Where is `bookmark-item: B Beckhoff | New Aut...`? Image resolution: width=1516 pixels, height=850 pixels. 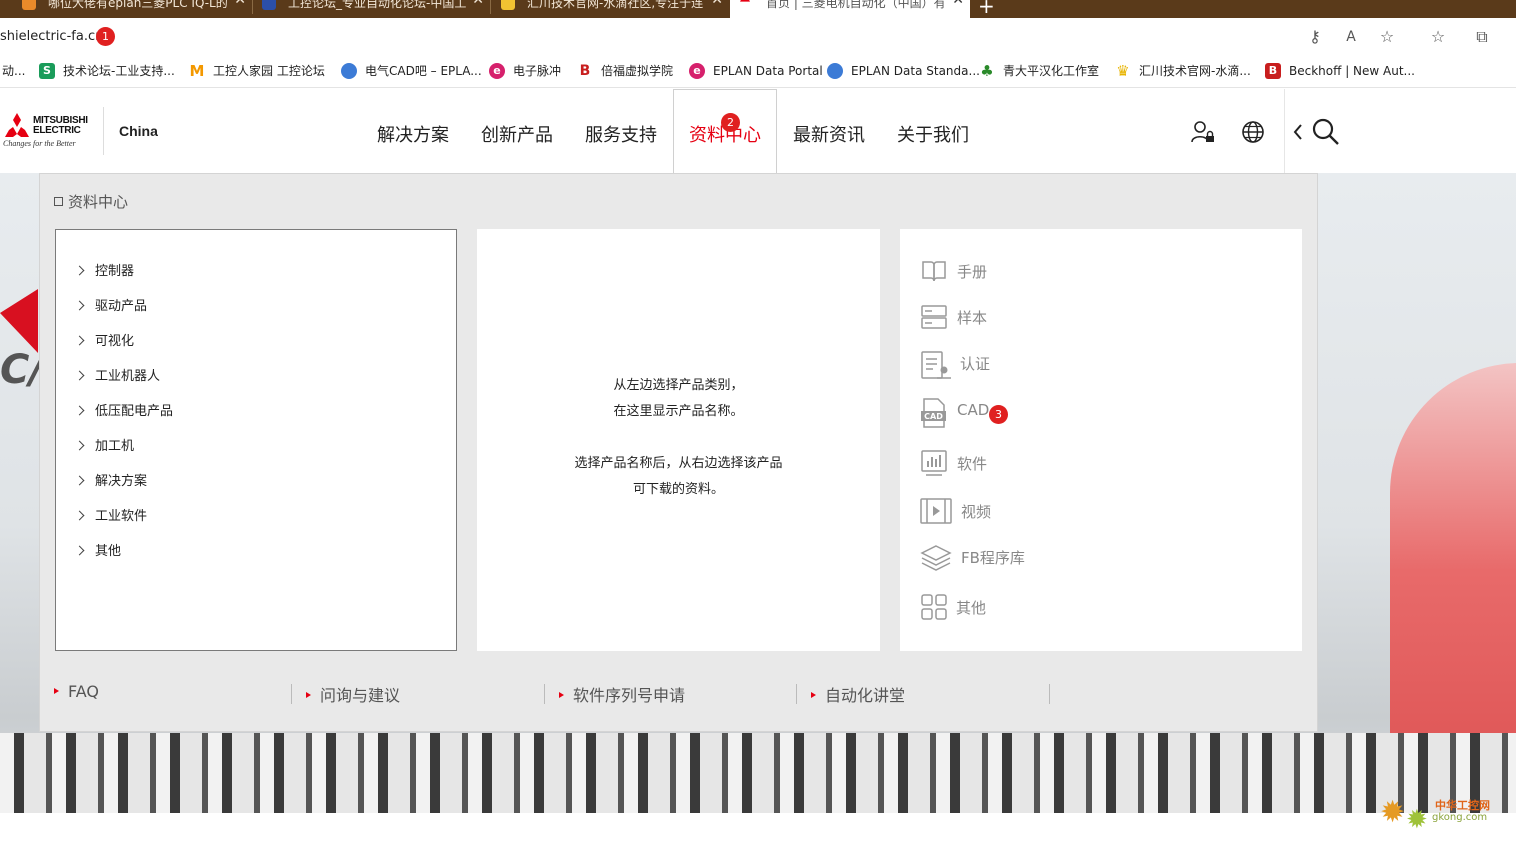
bookmark-item: B Beckhoff | New Aut... is located at coordinates (1340, 71).